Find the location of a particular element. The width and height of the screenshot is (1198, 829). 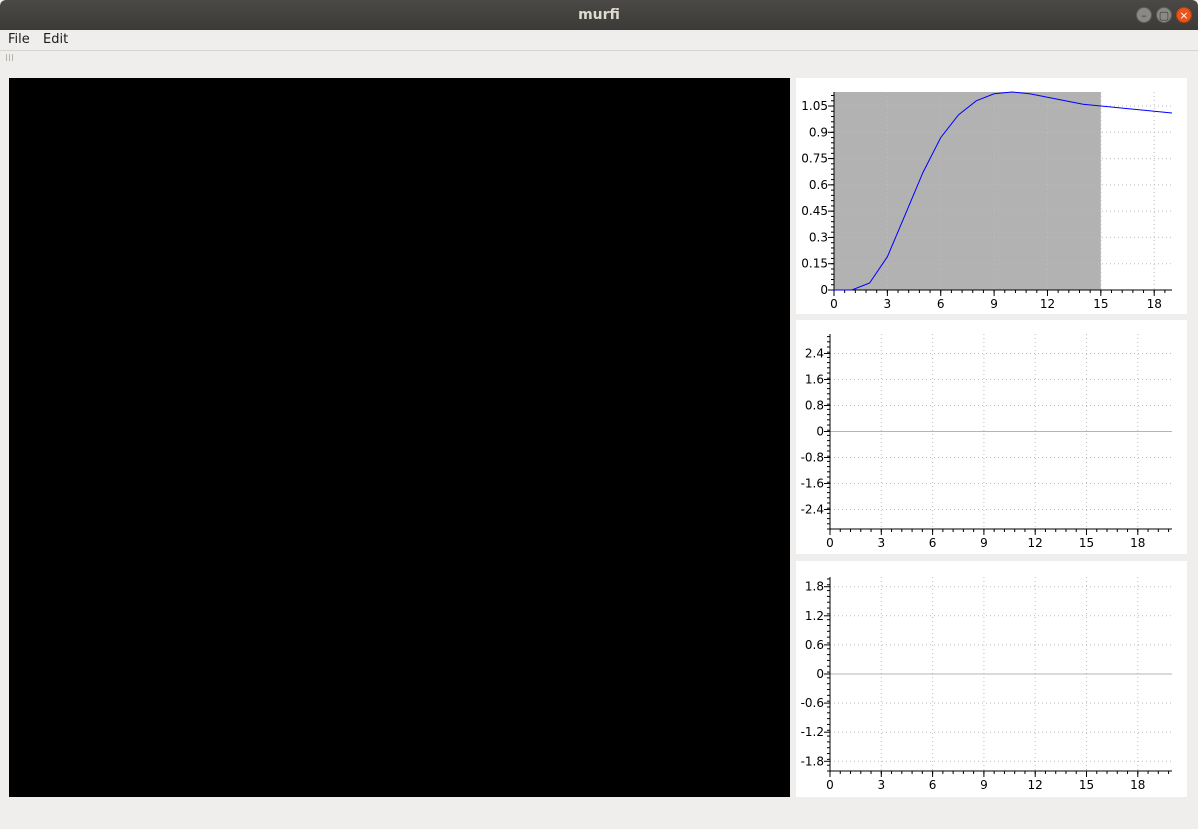

activation-plot: 0 3 6 9 12 15 18 2.4 1.6 0.8 0 -0.8 -1.6 -2.4 is located at coordinates (991, 437).